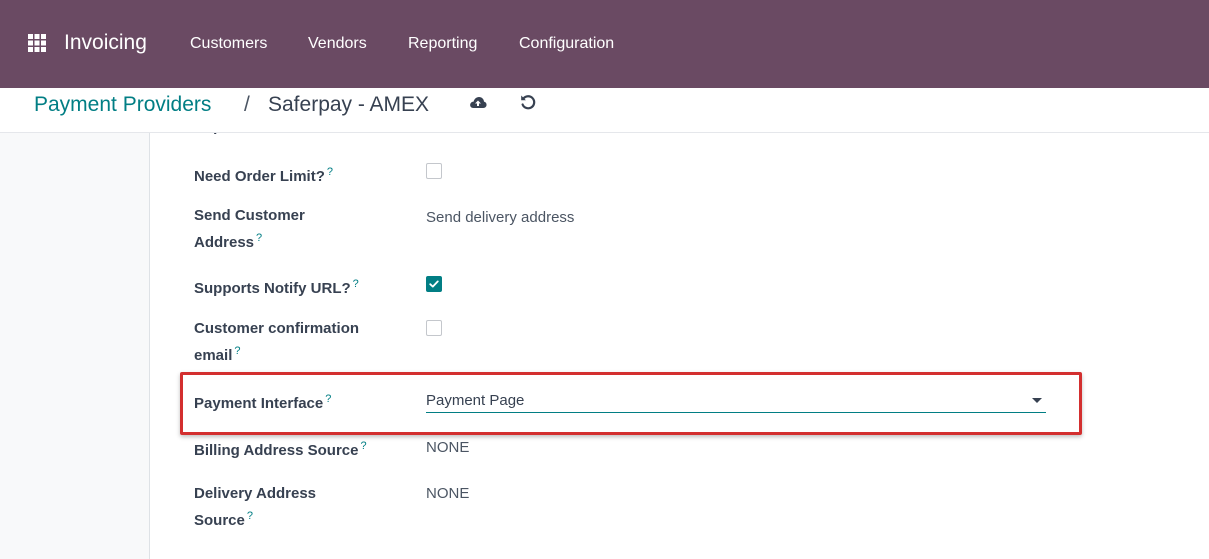  What do you see at coordinates (528, 102) in the screenshot?
I see `undo-icon` at bounding box center [528, 102].